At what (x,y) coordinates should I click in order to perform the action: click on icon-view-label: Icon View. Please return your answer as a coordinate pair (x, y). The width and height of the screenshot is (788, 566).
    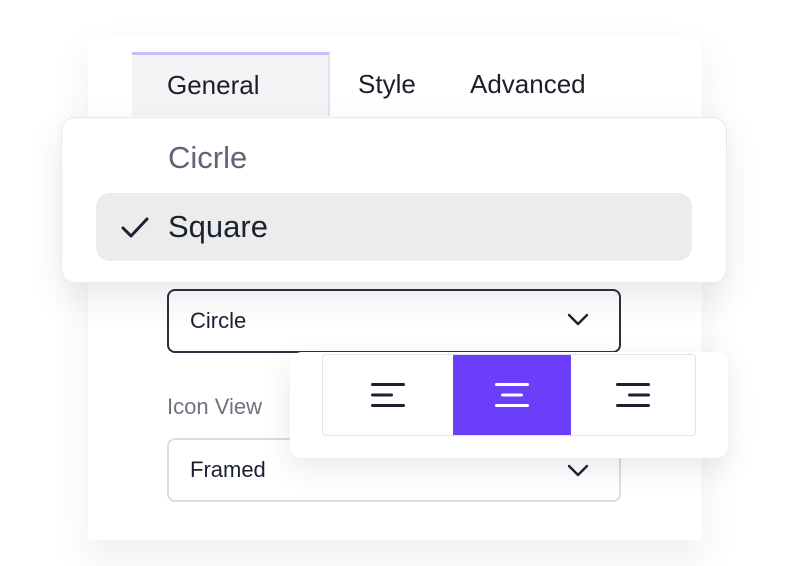
    Looking at the image, I should click on (214, 406).